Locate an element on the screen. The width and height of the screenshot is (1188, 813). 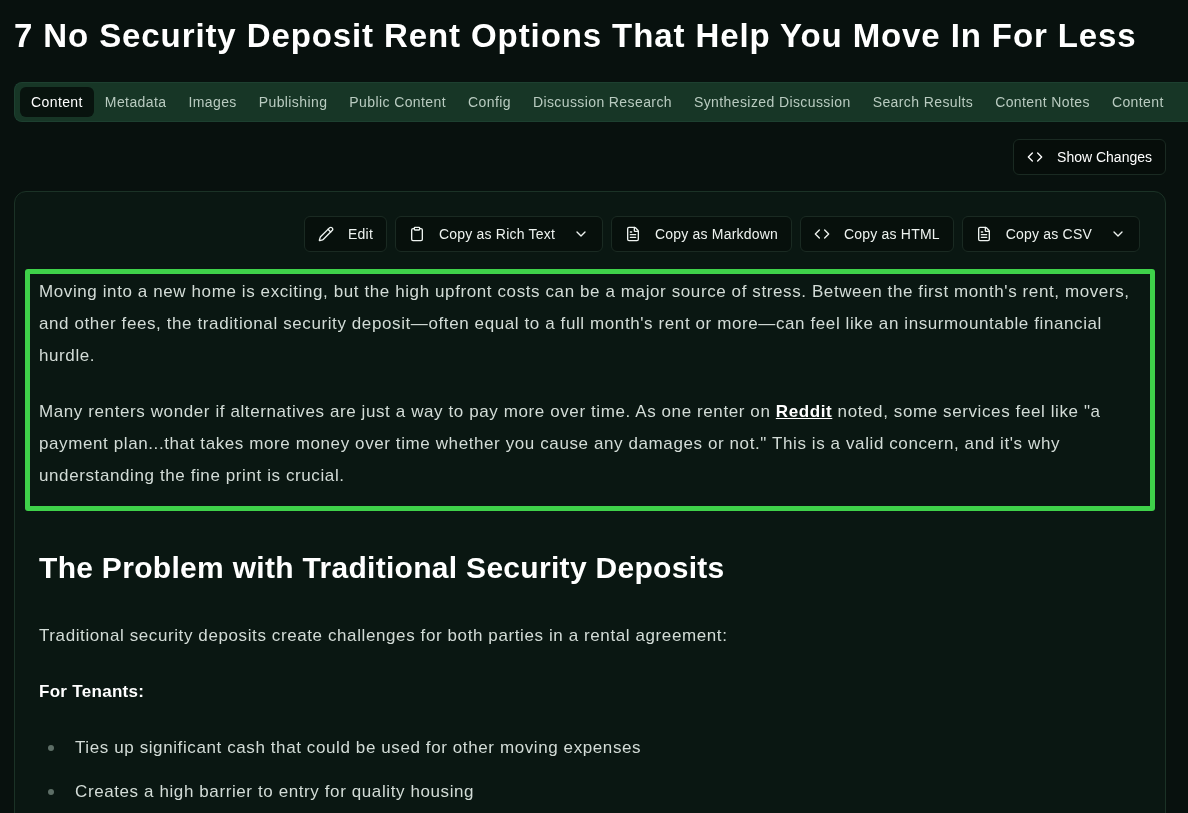
tab: Synthesized Discussion is located at coordinates (772, 102).